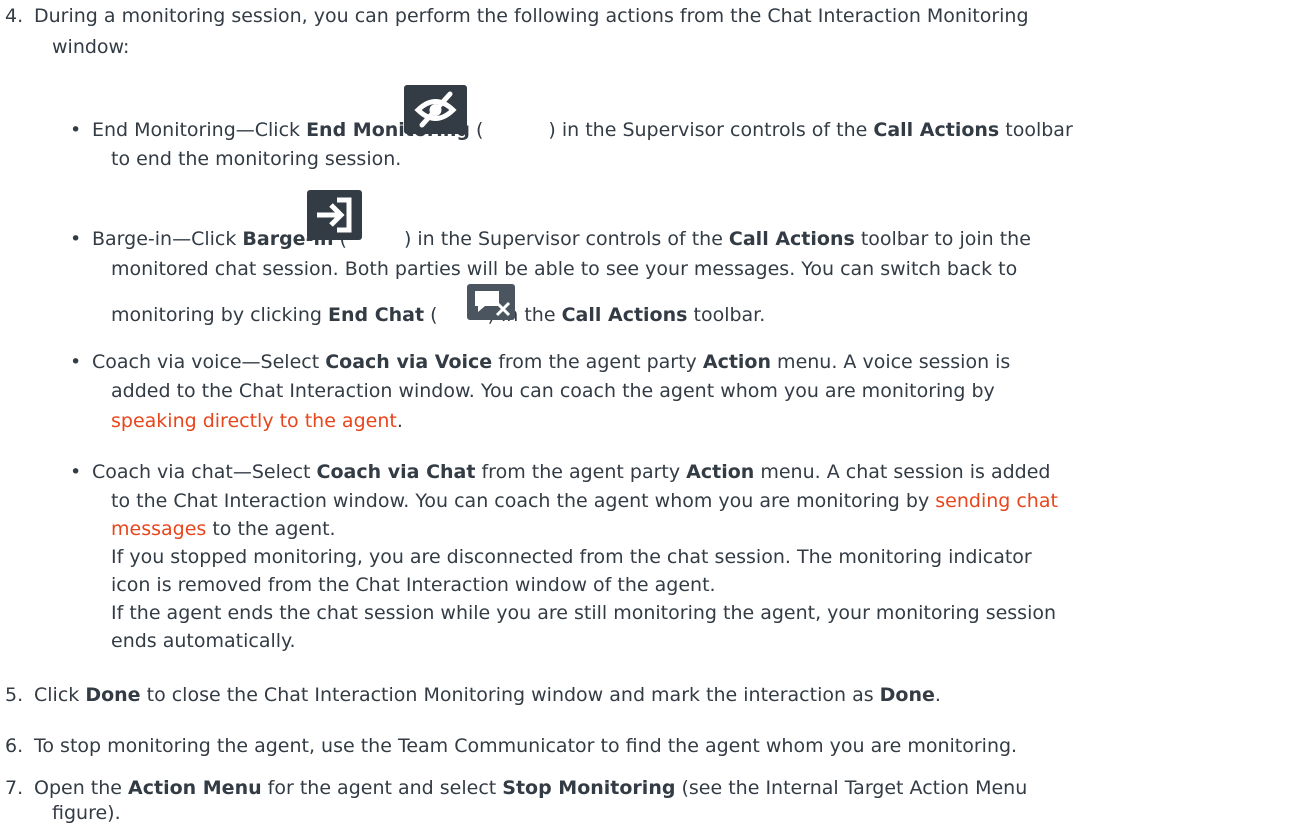 This screenshot has width=1314, height=827. I want to click on step-number: 4., so click(14, 16).